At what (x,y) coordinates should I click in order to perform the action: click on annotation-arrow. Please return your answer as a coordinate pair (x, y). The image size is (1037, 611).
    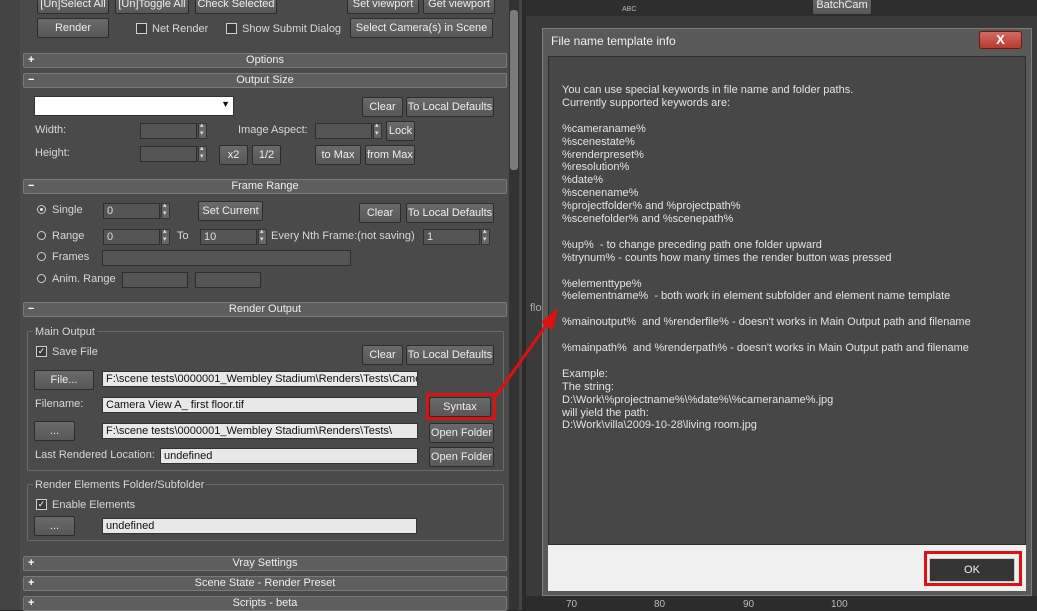
    Looking at the image, I should click on (526, 352).